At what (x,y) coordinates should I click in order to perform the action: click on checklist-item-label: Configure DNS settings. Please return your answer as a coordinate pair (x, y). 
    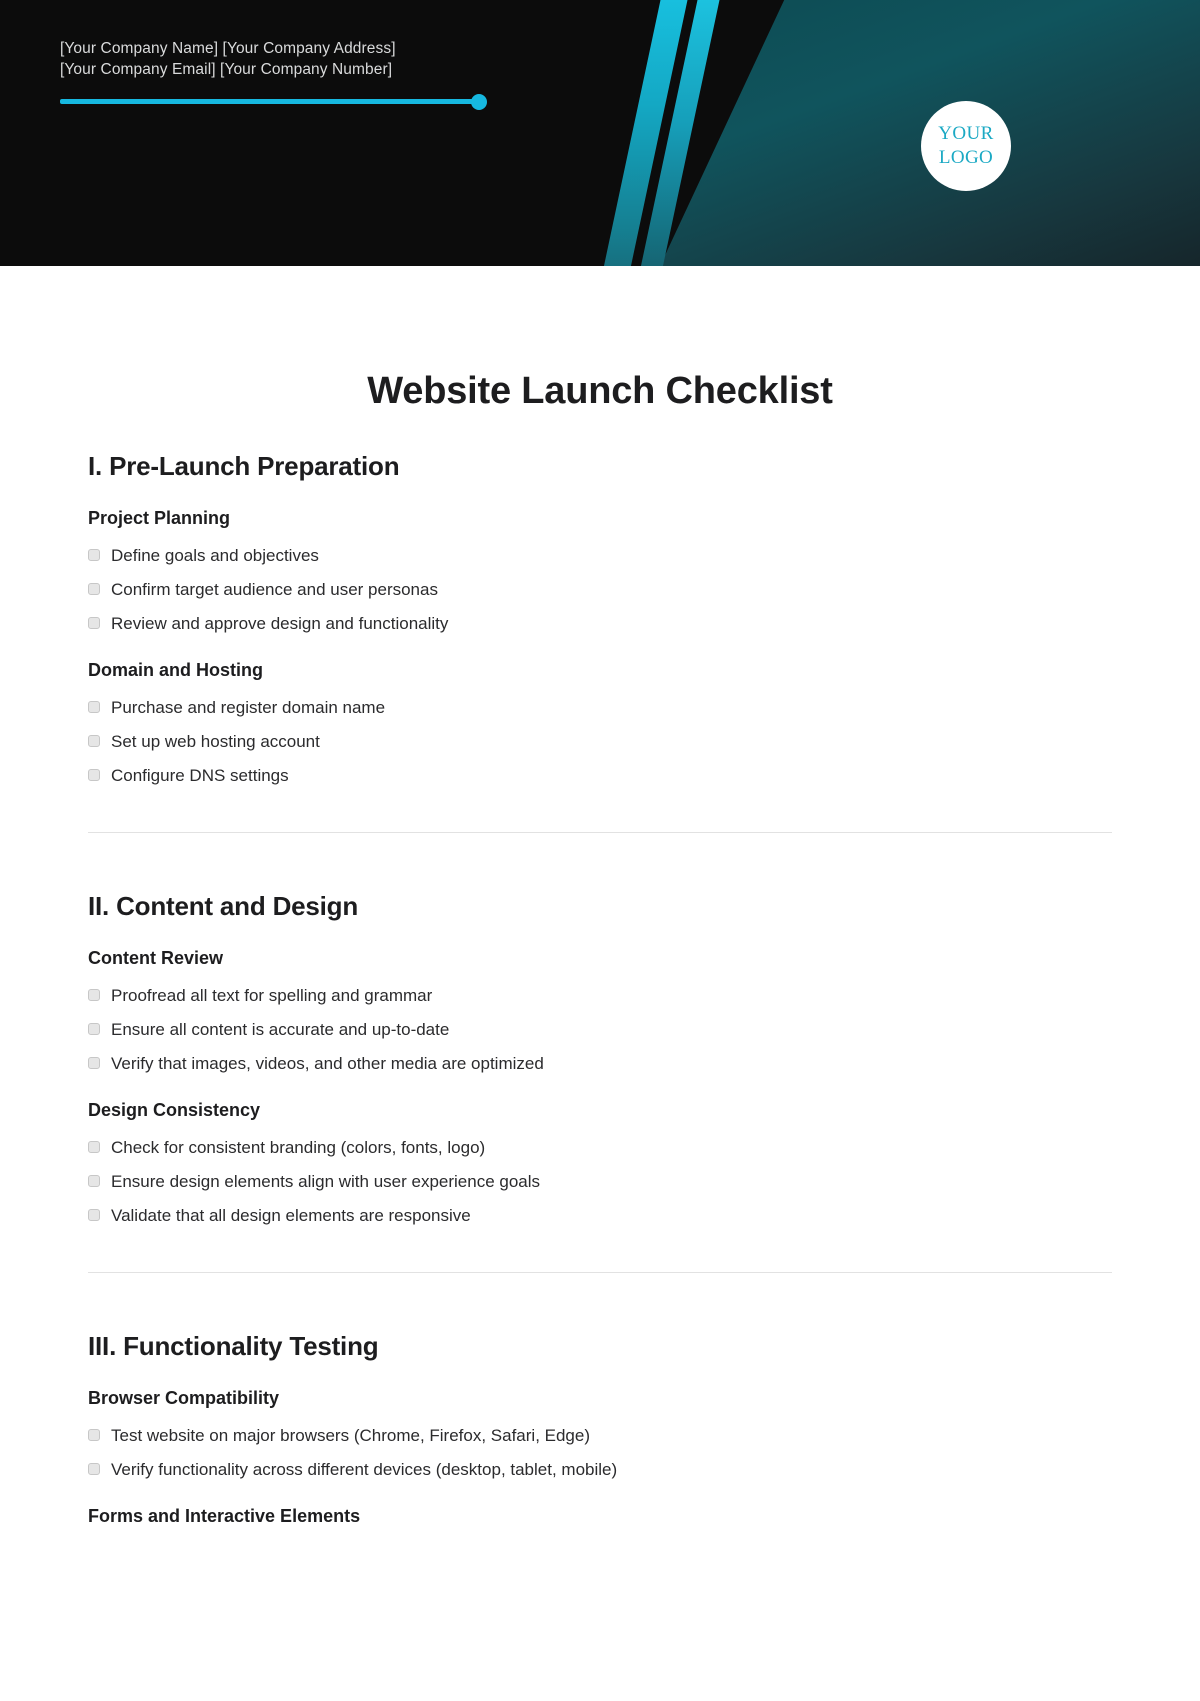
    Looking at the image, I should click on (200, 775).